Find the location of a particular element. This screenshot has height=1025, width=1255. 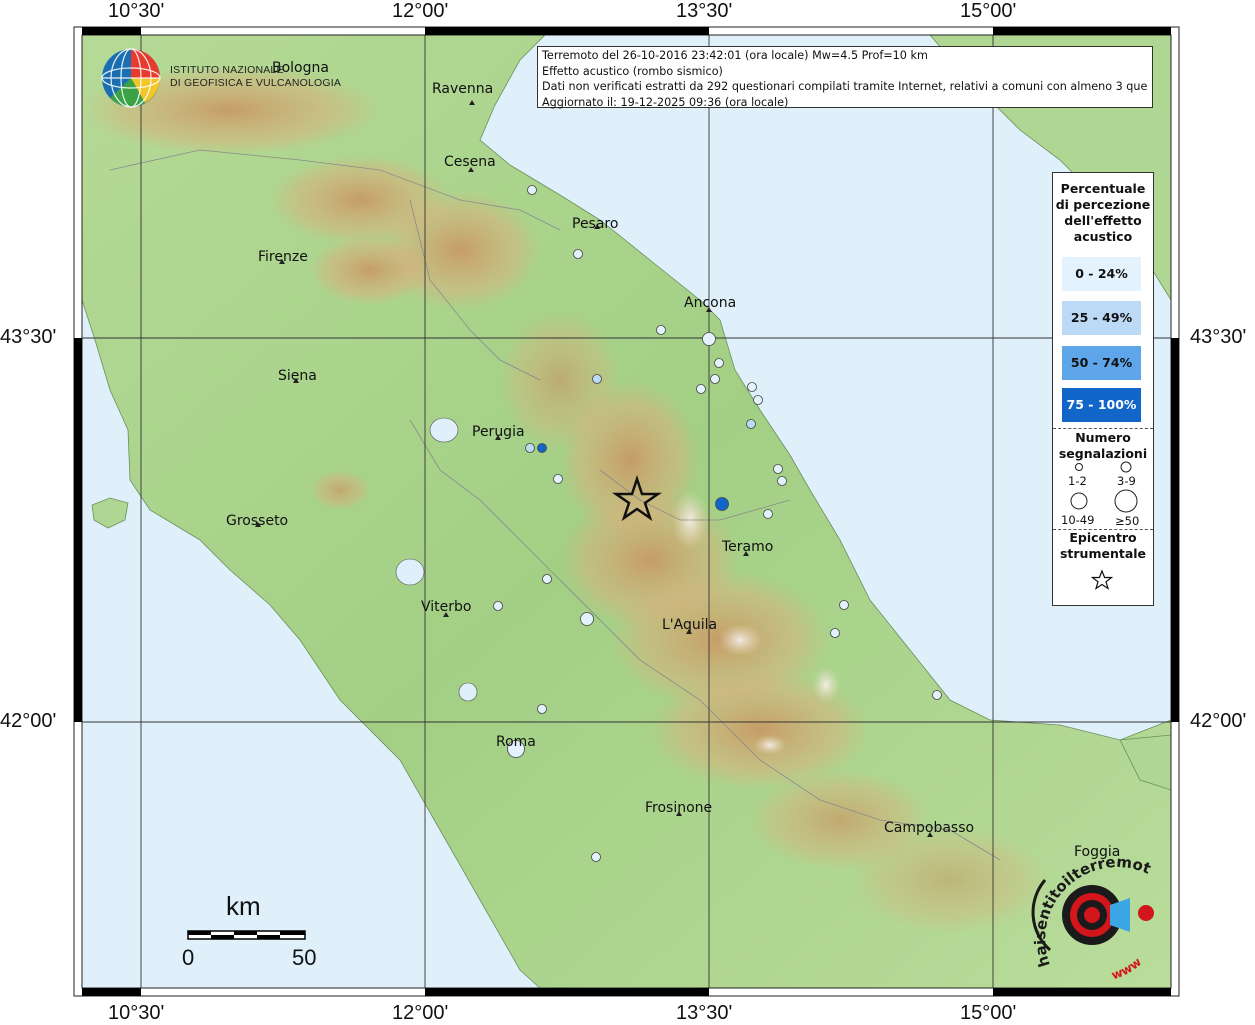

ingv-logo-icon is located at coordinates (131, 78).